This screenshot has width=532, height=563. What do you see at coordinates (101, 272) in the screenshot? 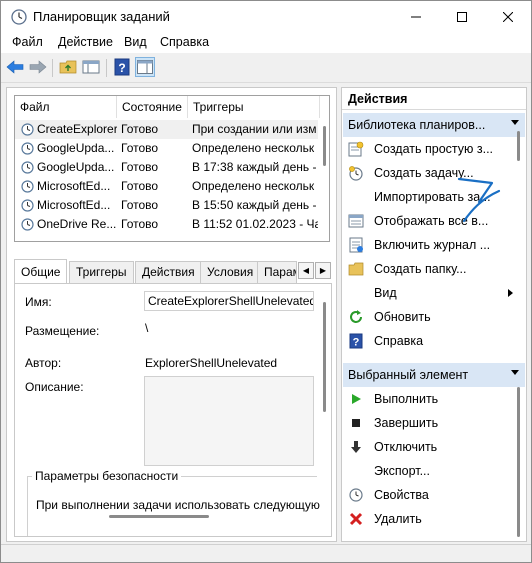
I see `tab-triggers: Триггеры` at bounding box center [101, 272].